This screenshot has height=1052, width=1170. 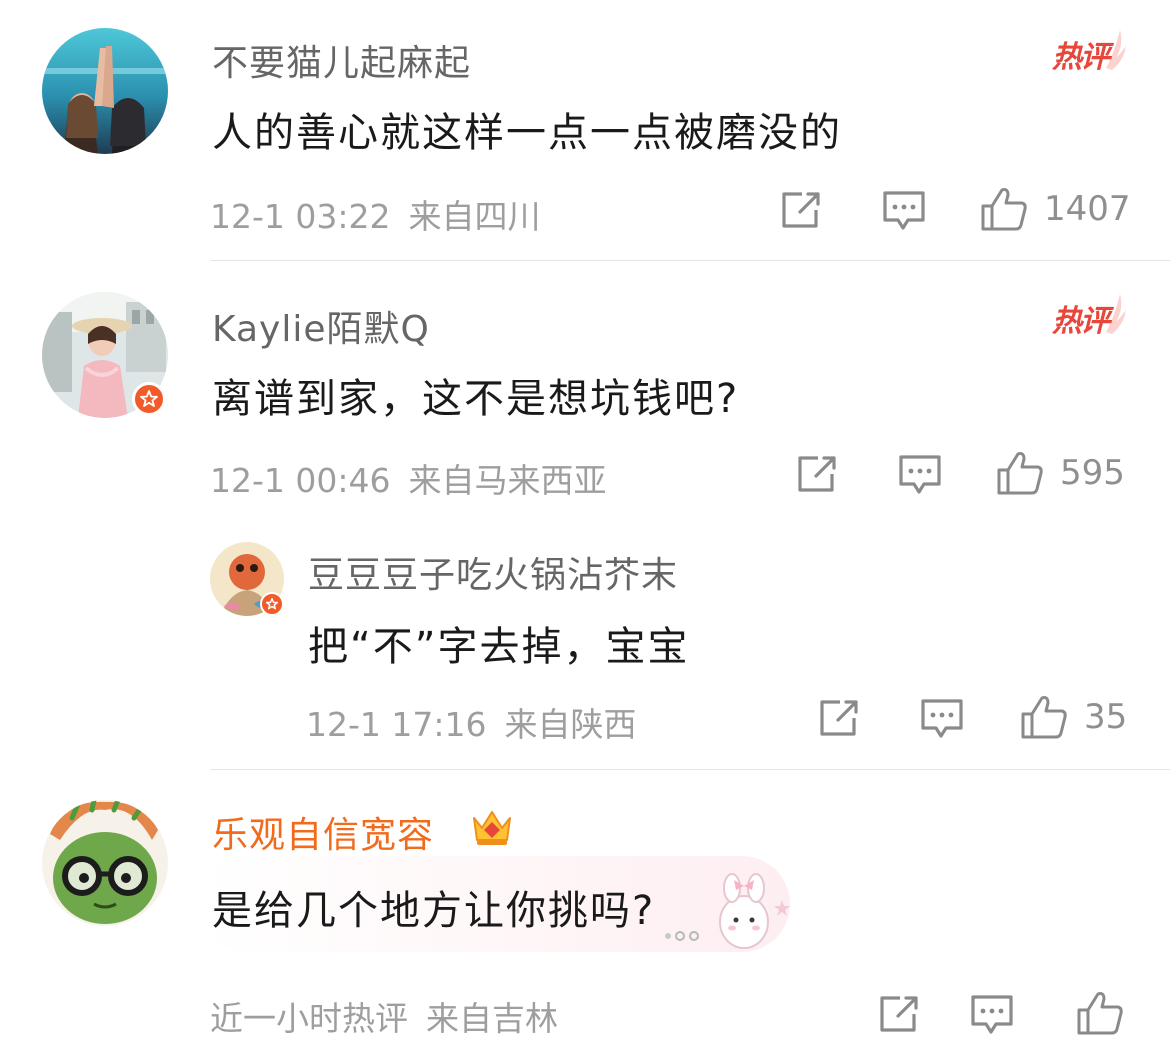 I want to click on username: 乐观自信宽容, so click(x=323, y=832).